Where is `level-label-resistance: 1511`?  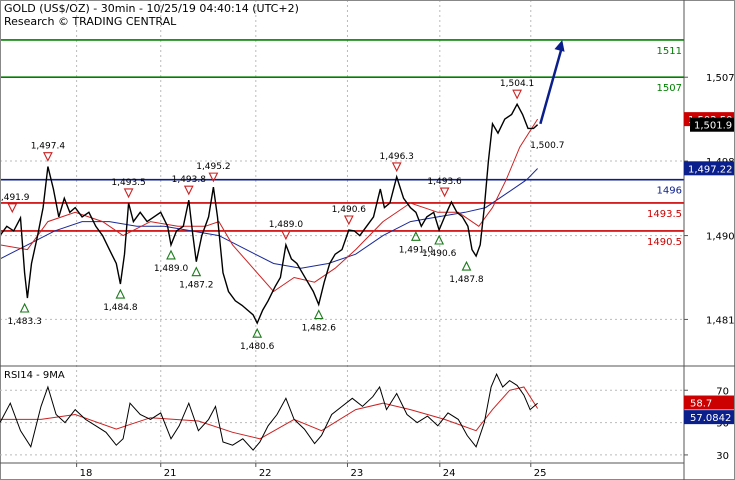
level-label-resistance: 1511 is located at coordinates (669, 51).